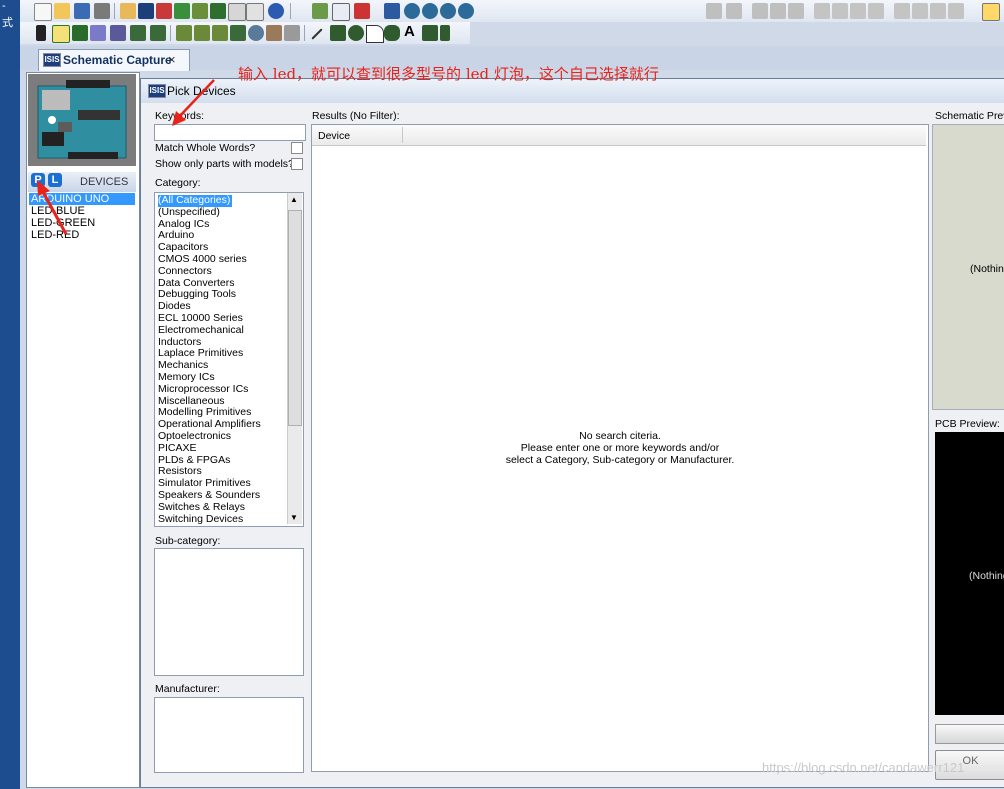 This screenshot has height=789, width=1004. I want to click on annotation-arrows, so click(126, 157).